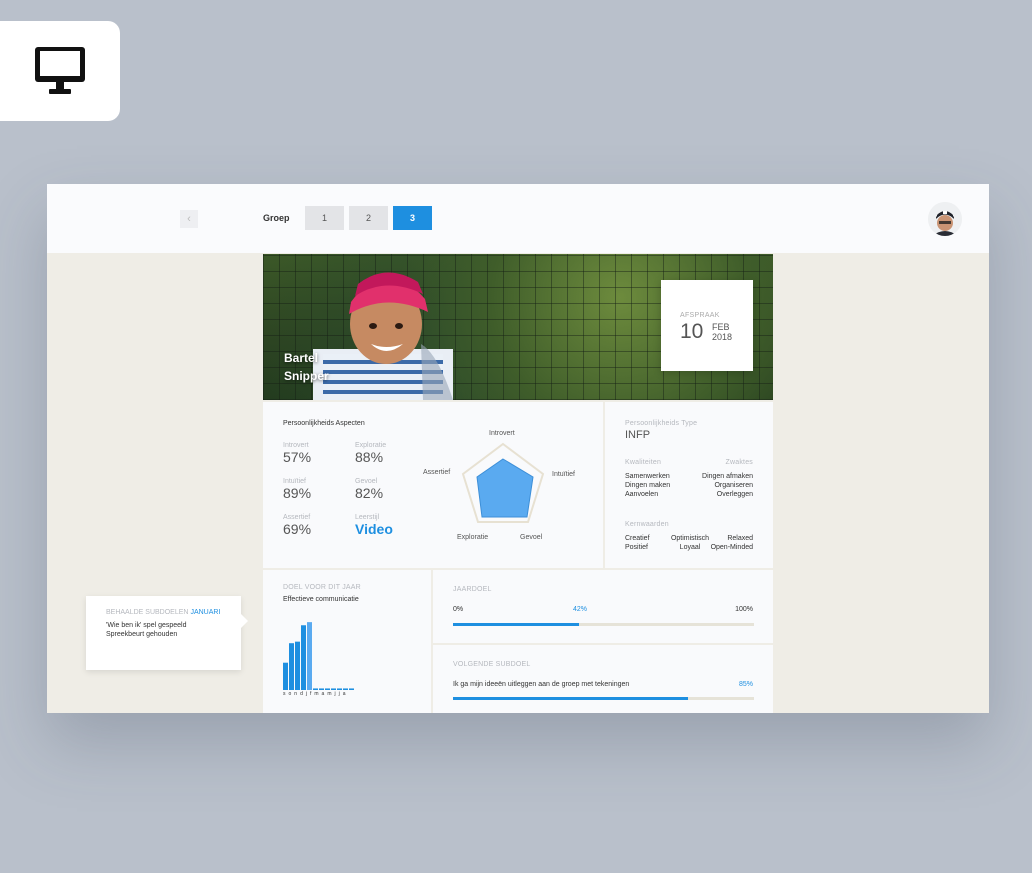 This screenshot has width=1032, height=873. What do you see at coordinates (731, 547) in the screenshot?
I see `core-value-item: Open-Minded` at bounding box center [731, 547].